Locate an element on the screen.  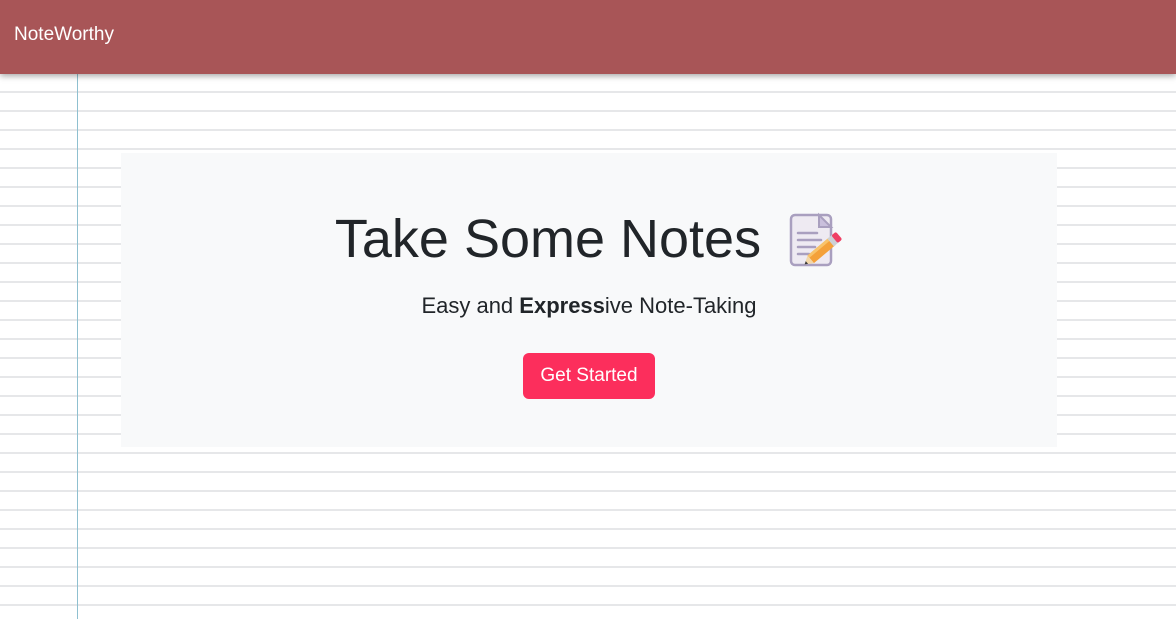
get-started-button: Get Started is located at coordinates (589, 376).